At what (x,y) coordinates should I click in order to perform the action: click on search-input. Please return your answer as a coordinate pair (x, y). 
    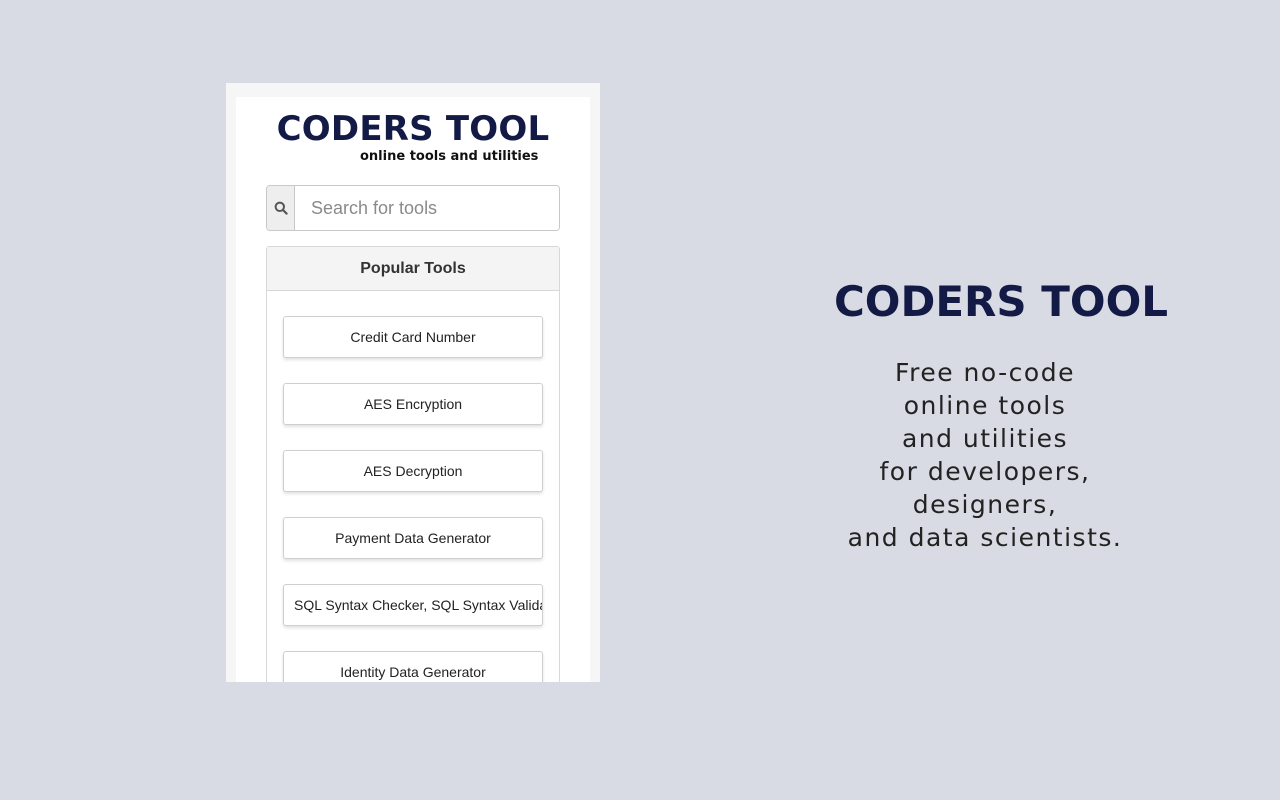
    Looking at the image, I should click on (427, 208).